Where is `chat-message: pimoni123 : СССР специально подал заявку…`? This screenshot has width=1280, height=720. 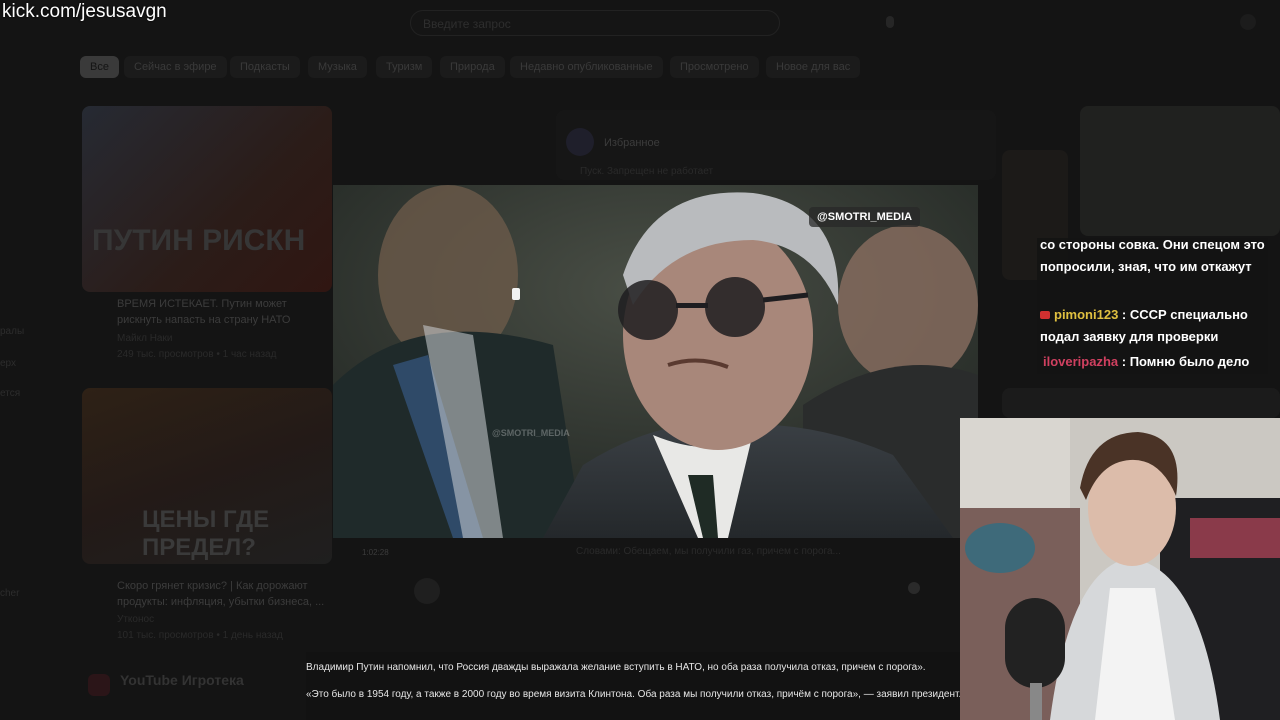 chat-message: pimoni123 : СССР специально подал заявку… is located at coordinates (1154, 326).